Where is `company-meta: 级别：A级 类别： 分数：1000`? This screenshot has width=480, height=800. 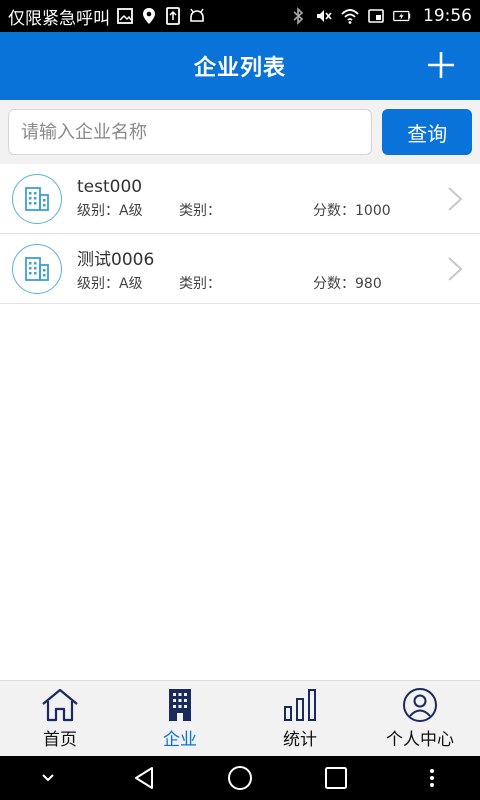
company-meta: 级别：A级 类别： 分数：1000 is located at coordinates (278, 210).